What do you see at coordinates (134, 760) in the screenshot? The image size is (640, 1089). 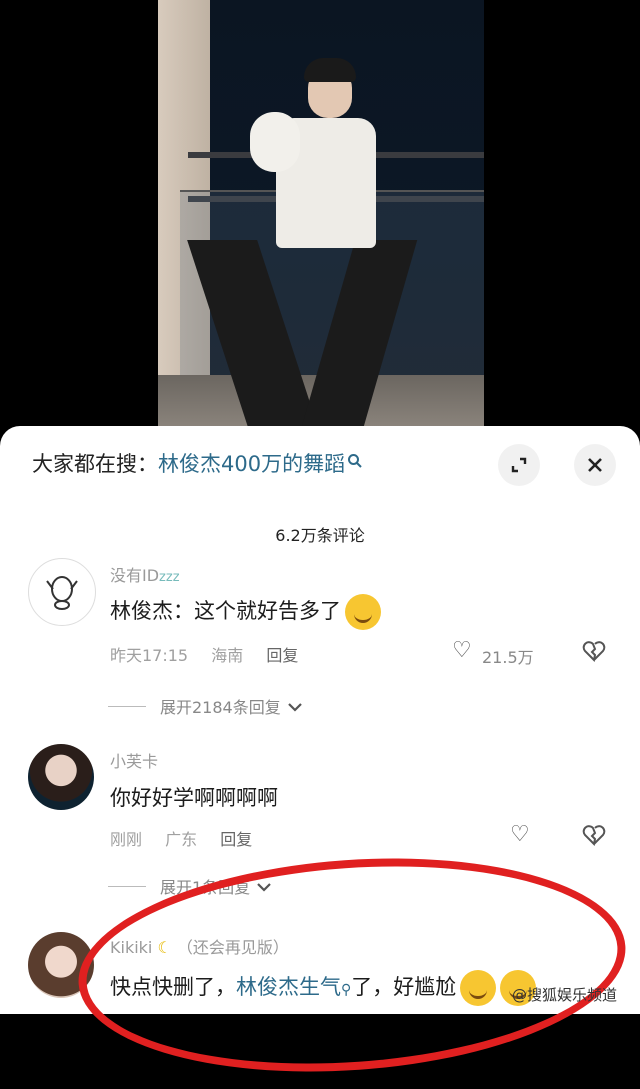 I see `comment-author: 小芙卡` at bounding box center [134, 760].